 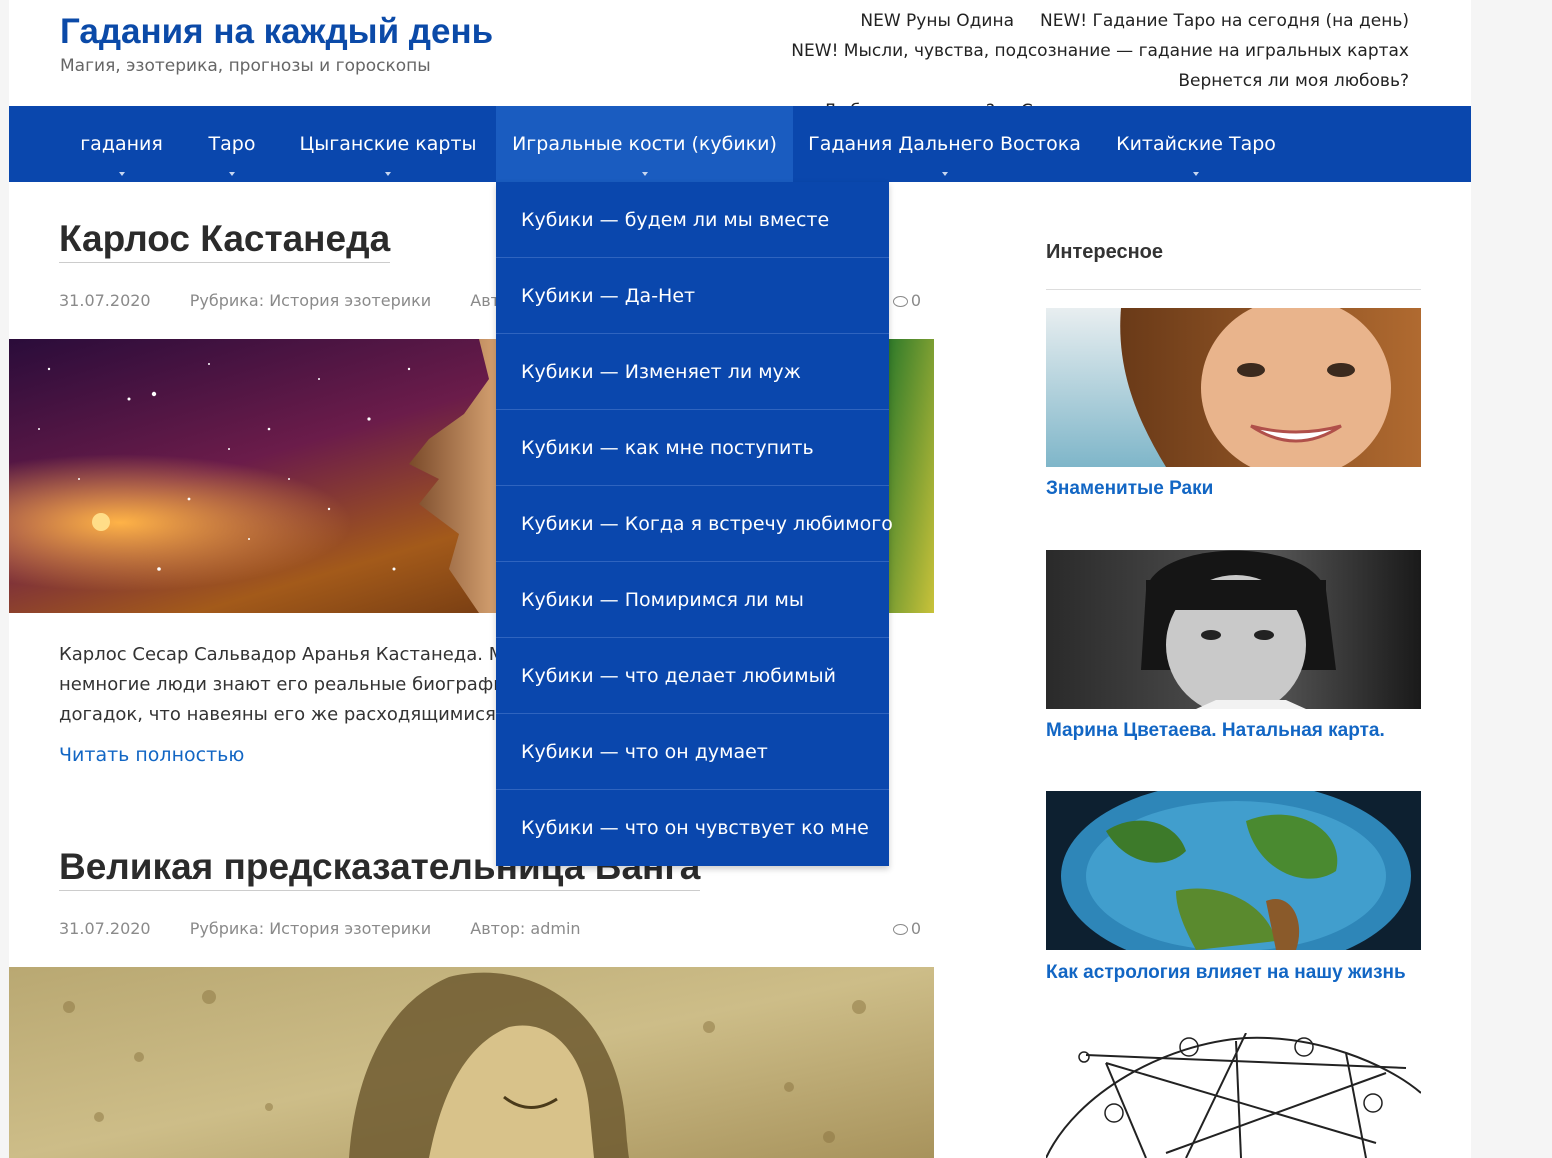 I want to click on nav-item-label: Гадания Дальнего Востока, so click(x=944, y=144).